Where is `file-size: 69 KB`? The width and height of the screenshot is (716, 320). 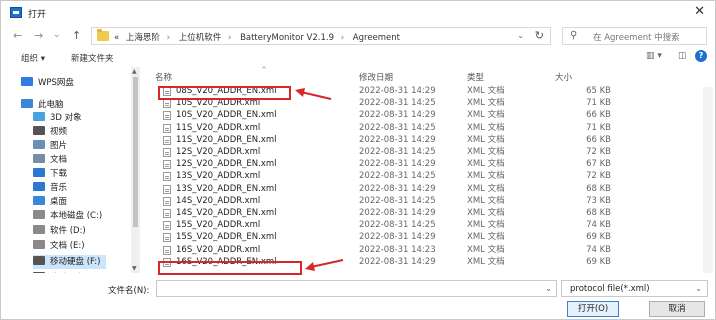
file-size: 69 KB is located at coordinates (598, 261).